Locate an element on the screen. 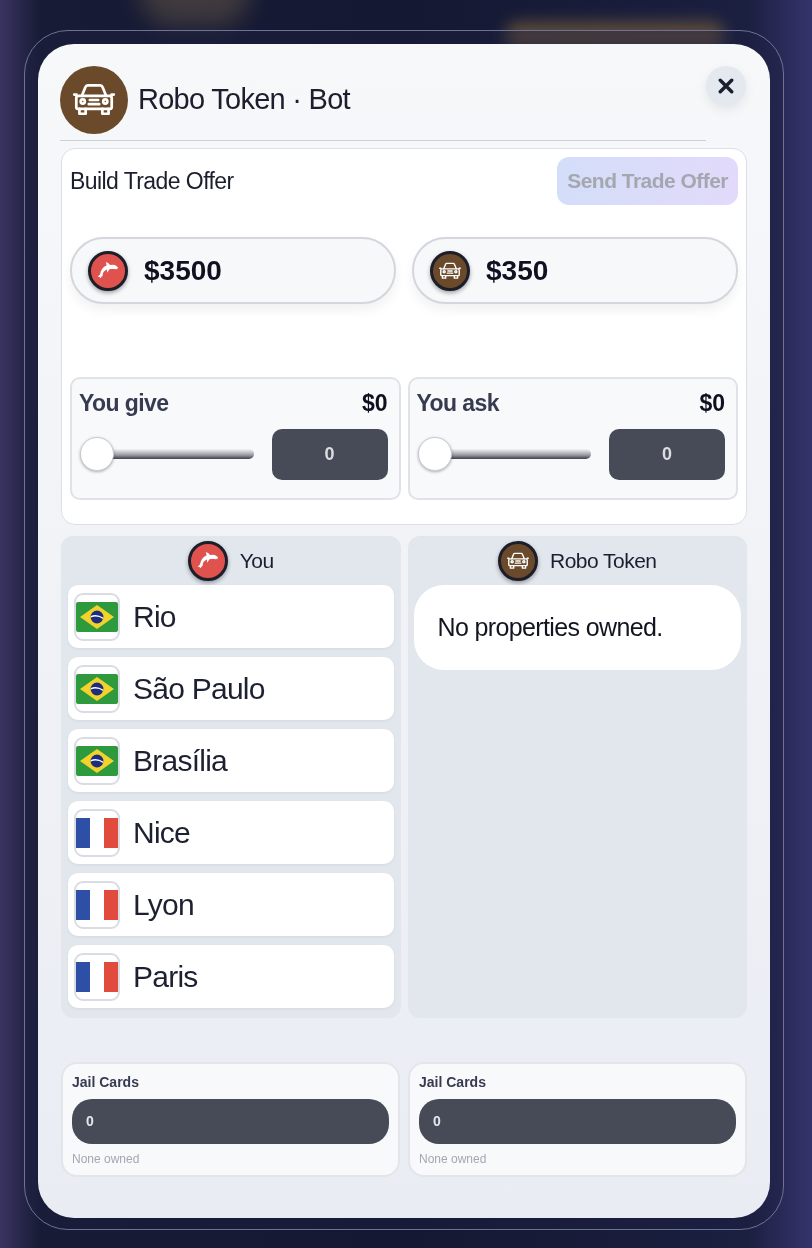  property-item: Nice is located at coordinates (231, 832).